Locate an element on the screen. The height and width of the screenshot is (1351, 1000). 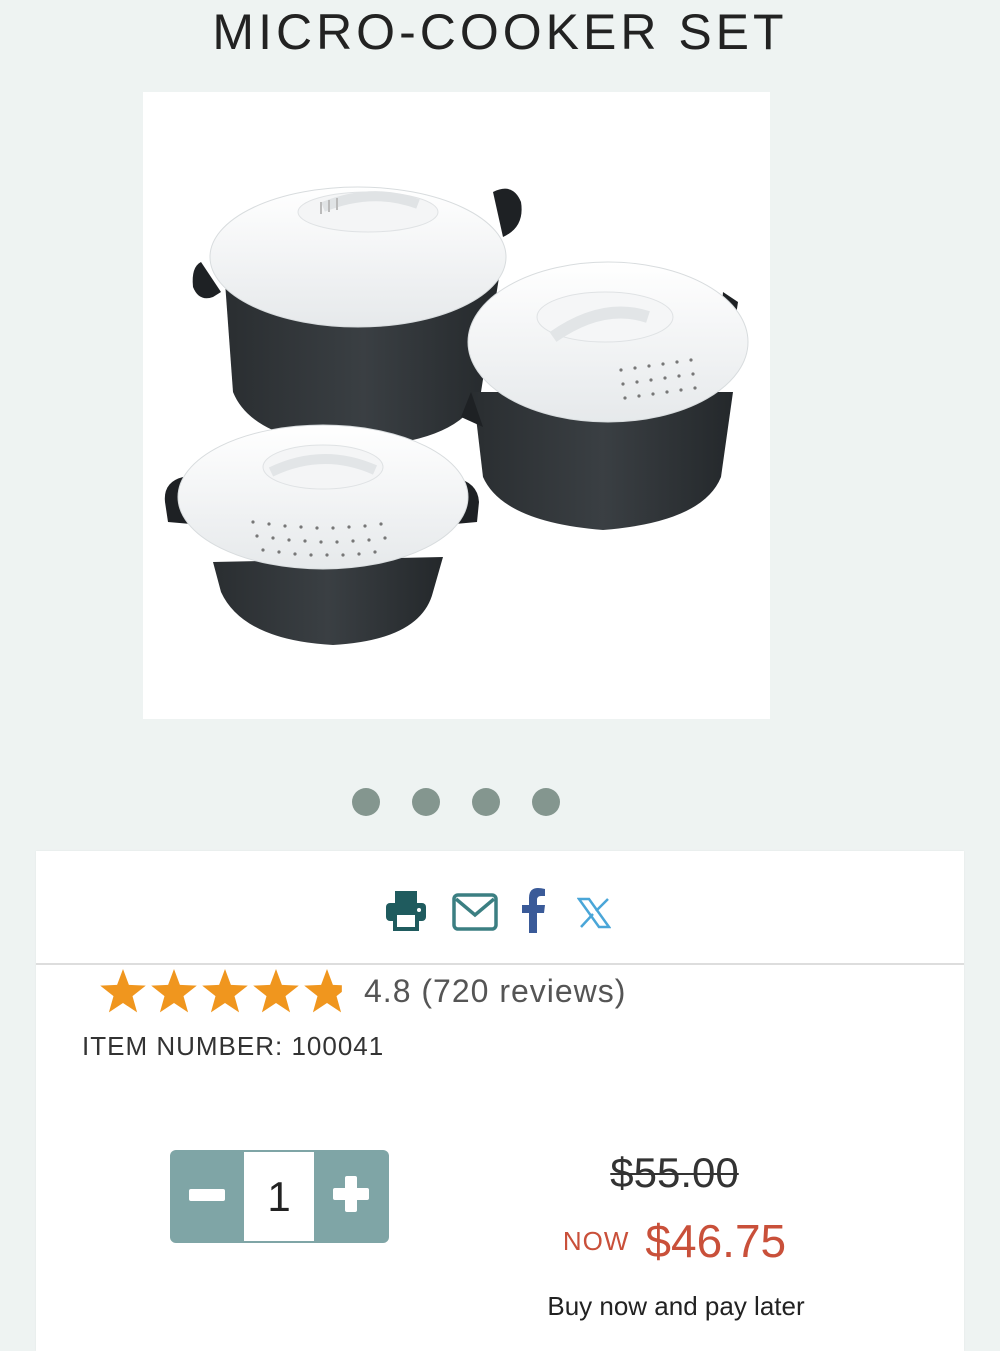
print-icon is located at coordinates (406, 911).